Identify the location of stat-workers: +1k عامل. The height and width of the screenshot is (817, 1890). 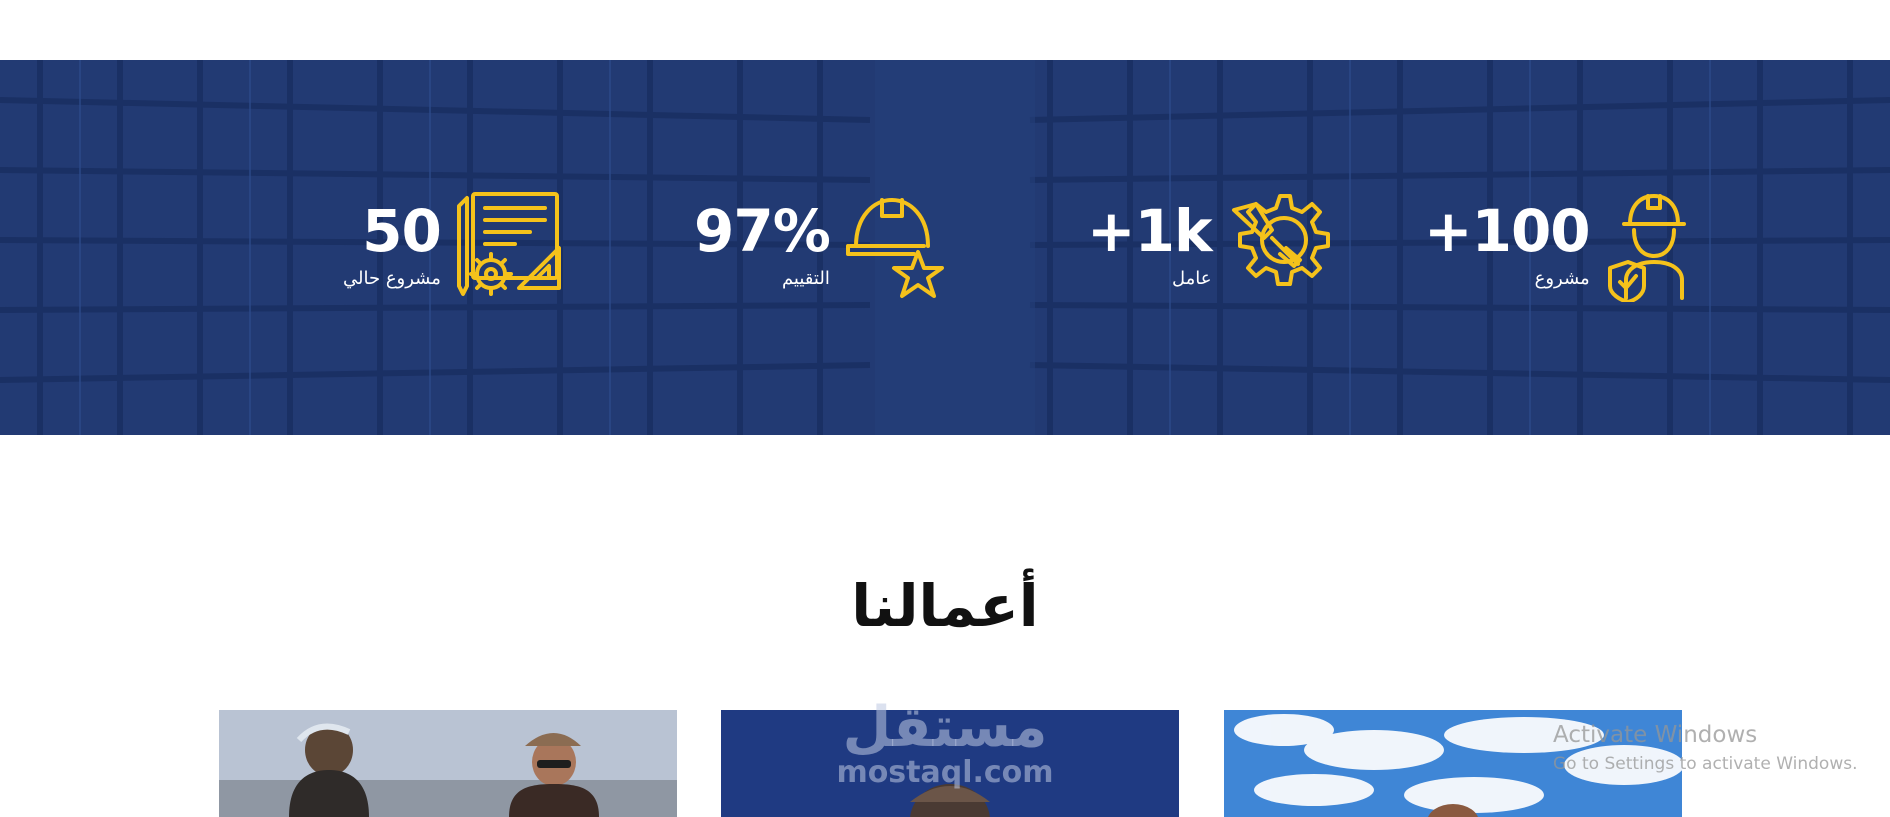
(1210, 248).